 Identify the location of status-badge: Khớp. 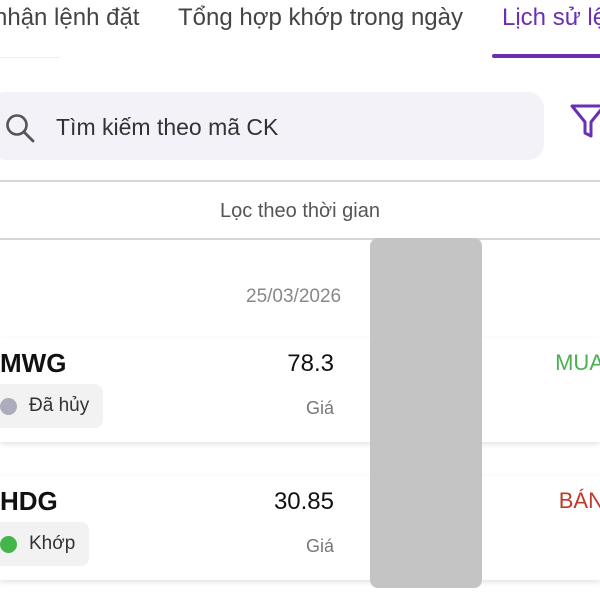
(45, 544).